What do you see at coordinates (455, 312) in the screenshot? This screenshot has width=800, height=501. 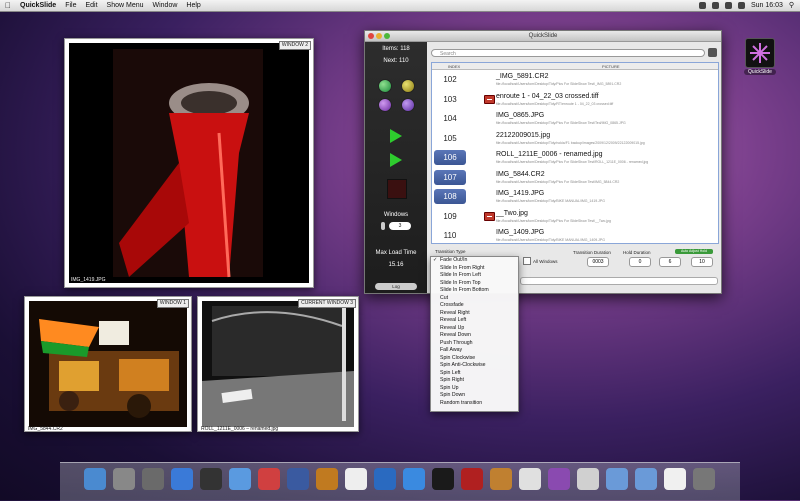 I see `transition-option-label: Reveal Right` at bounding box center [455, 312].